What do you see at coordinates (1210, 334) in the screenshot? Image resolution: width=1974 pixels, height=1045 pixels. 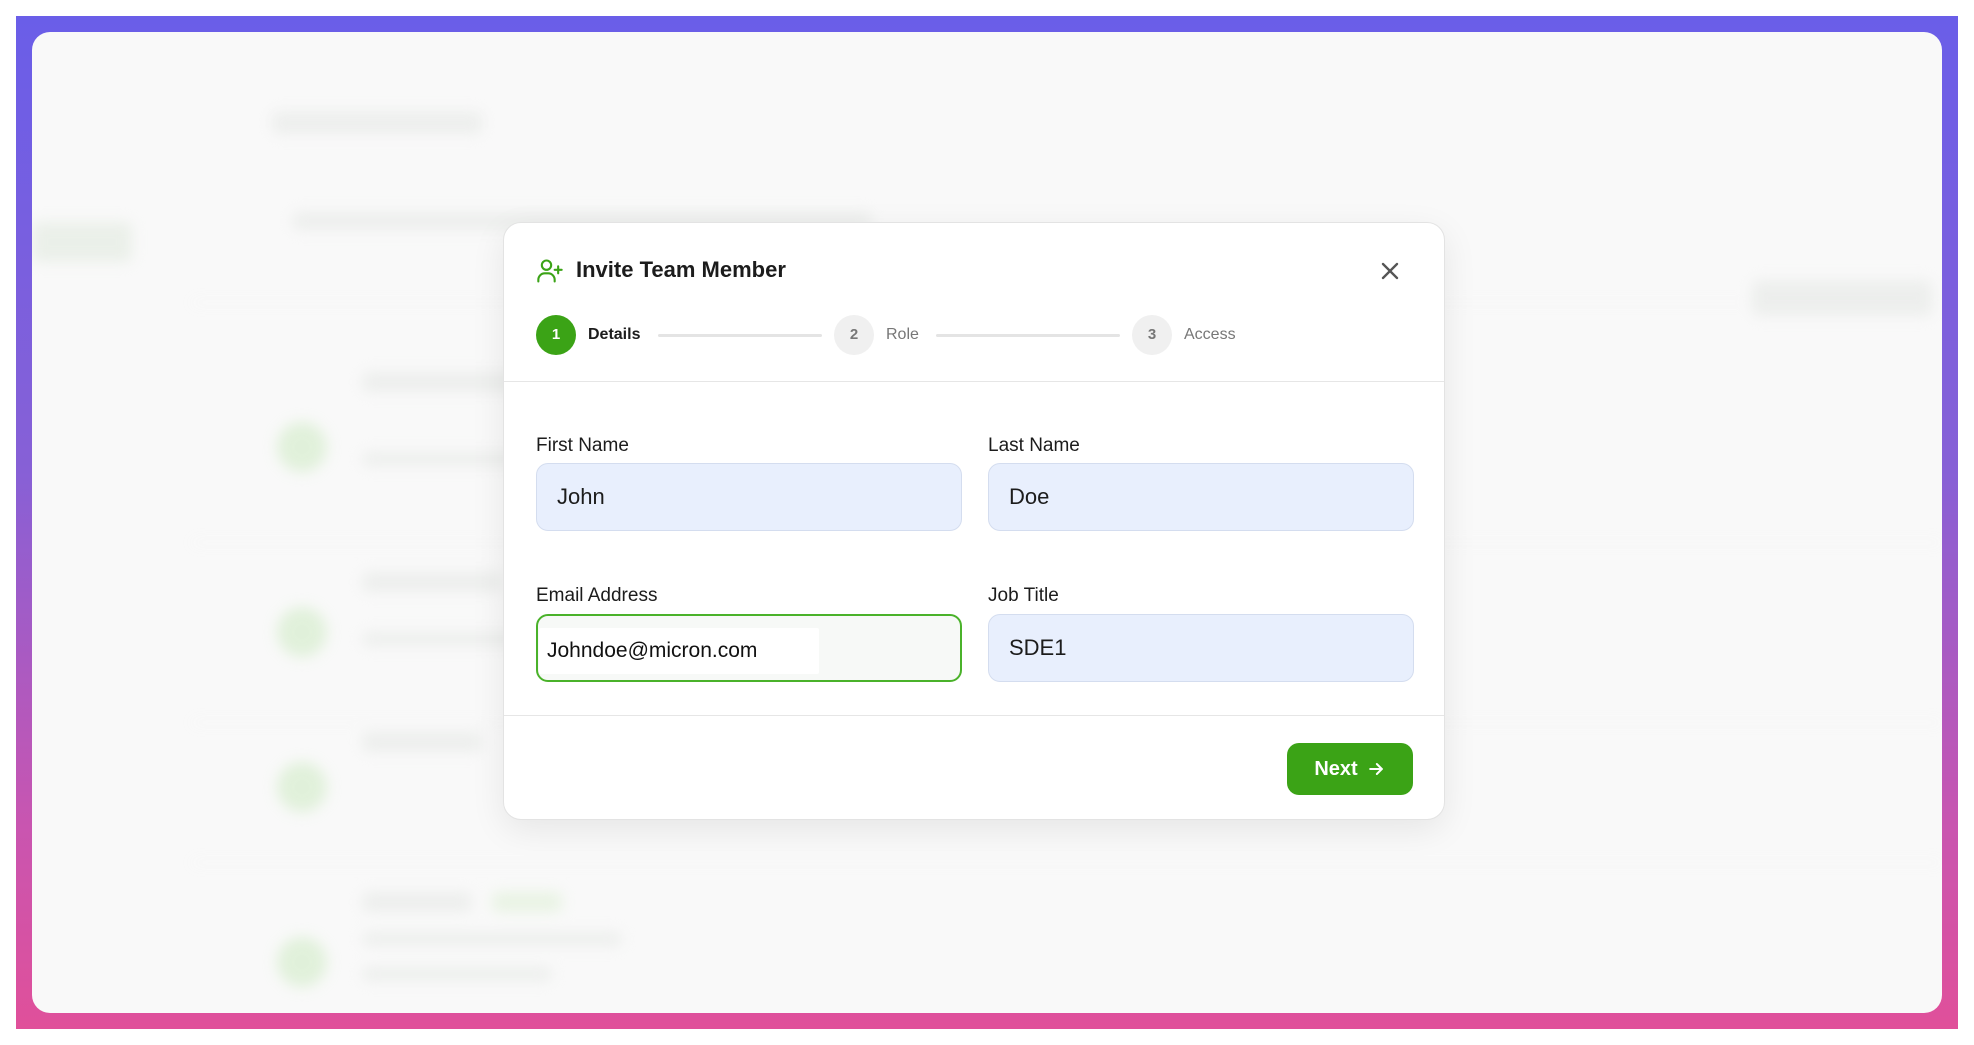 I see `step-3-label: Access` at bounding box center [1210, 334].